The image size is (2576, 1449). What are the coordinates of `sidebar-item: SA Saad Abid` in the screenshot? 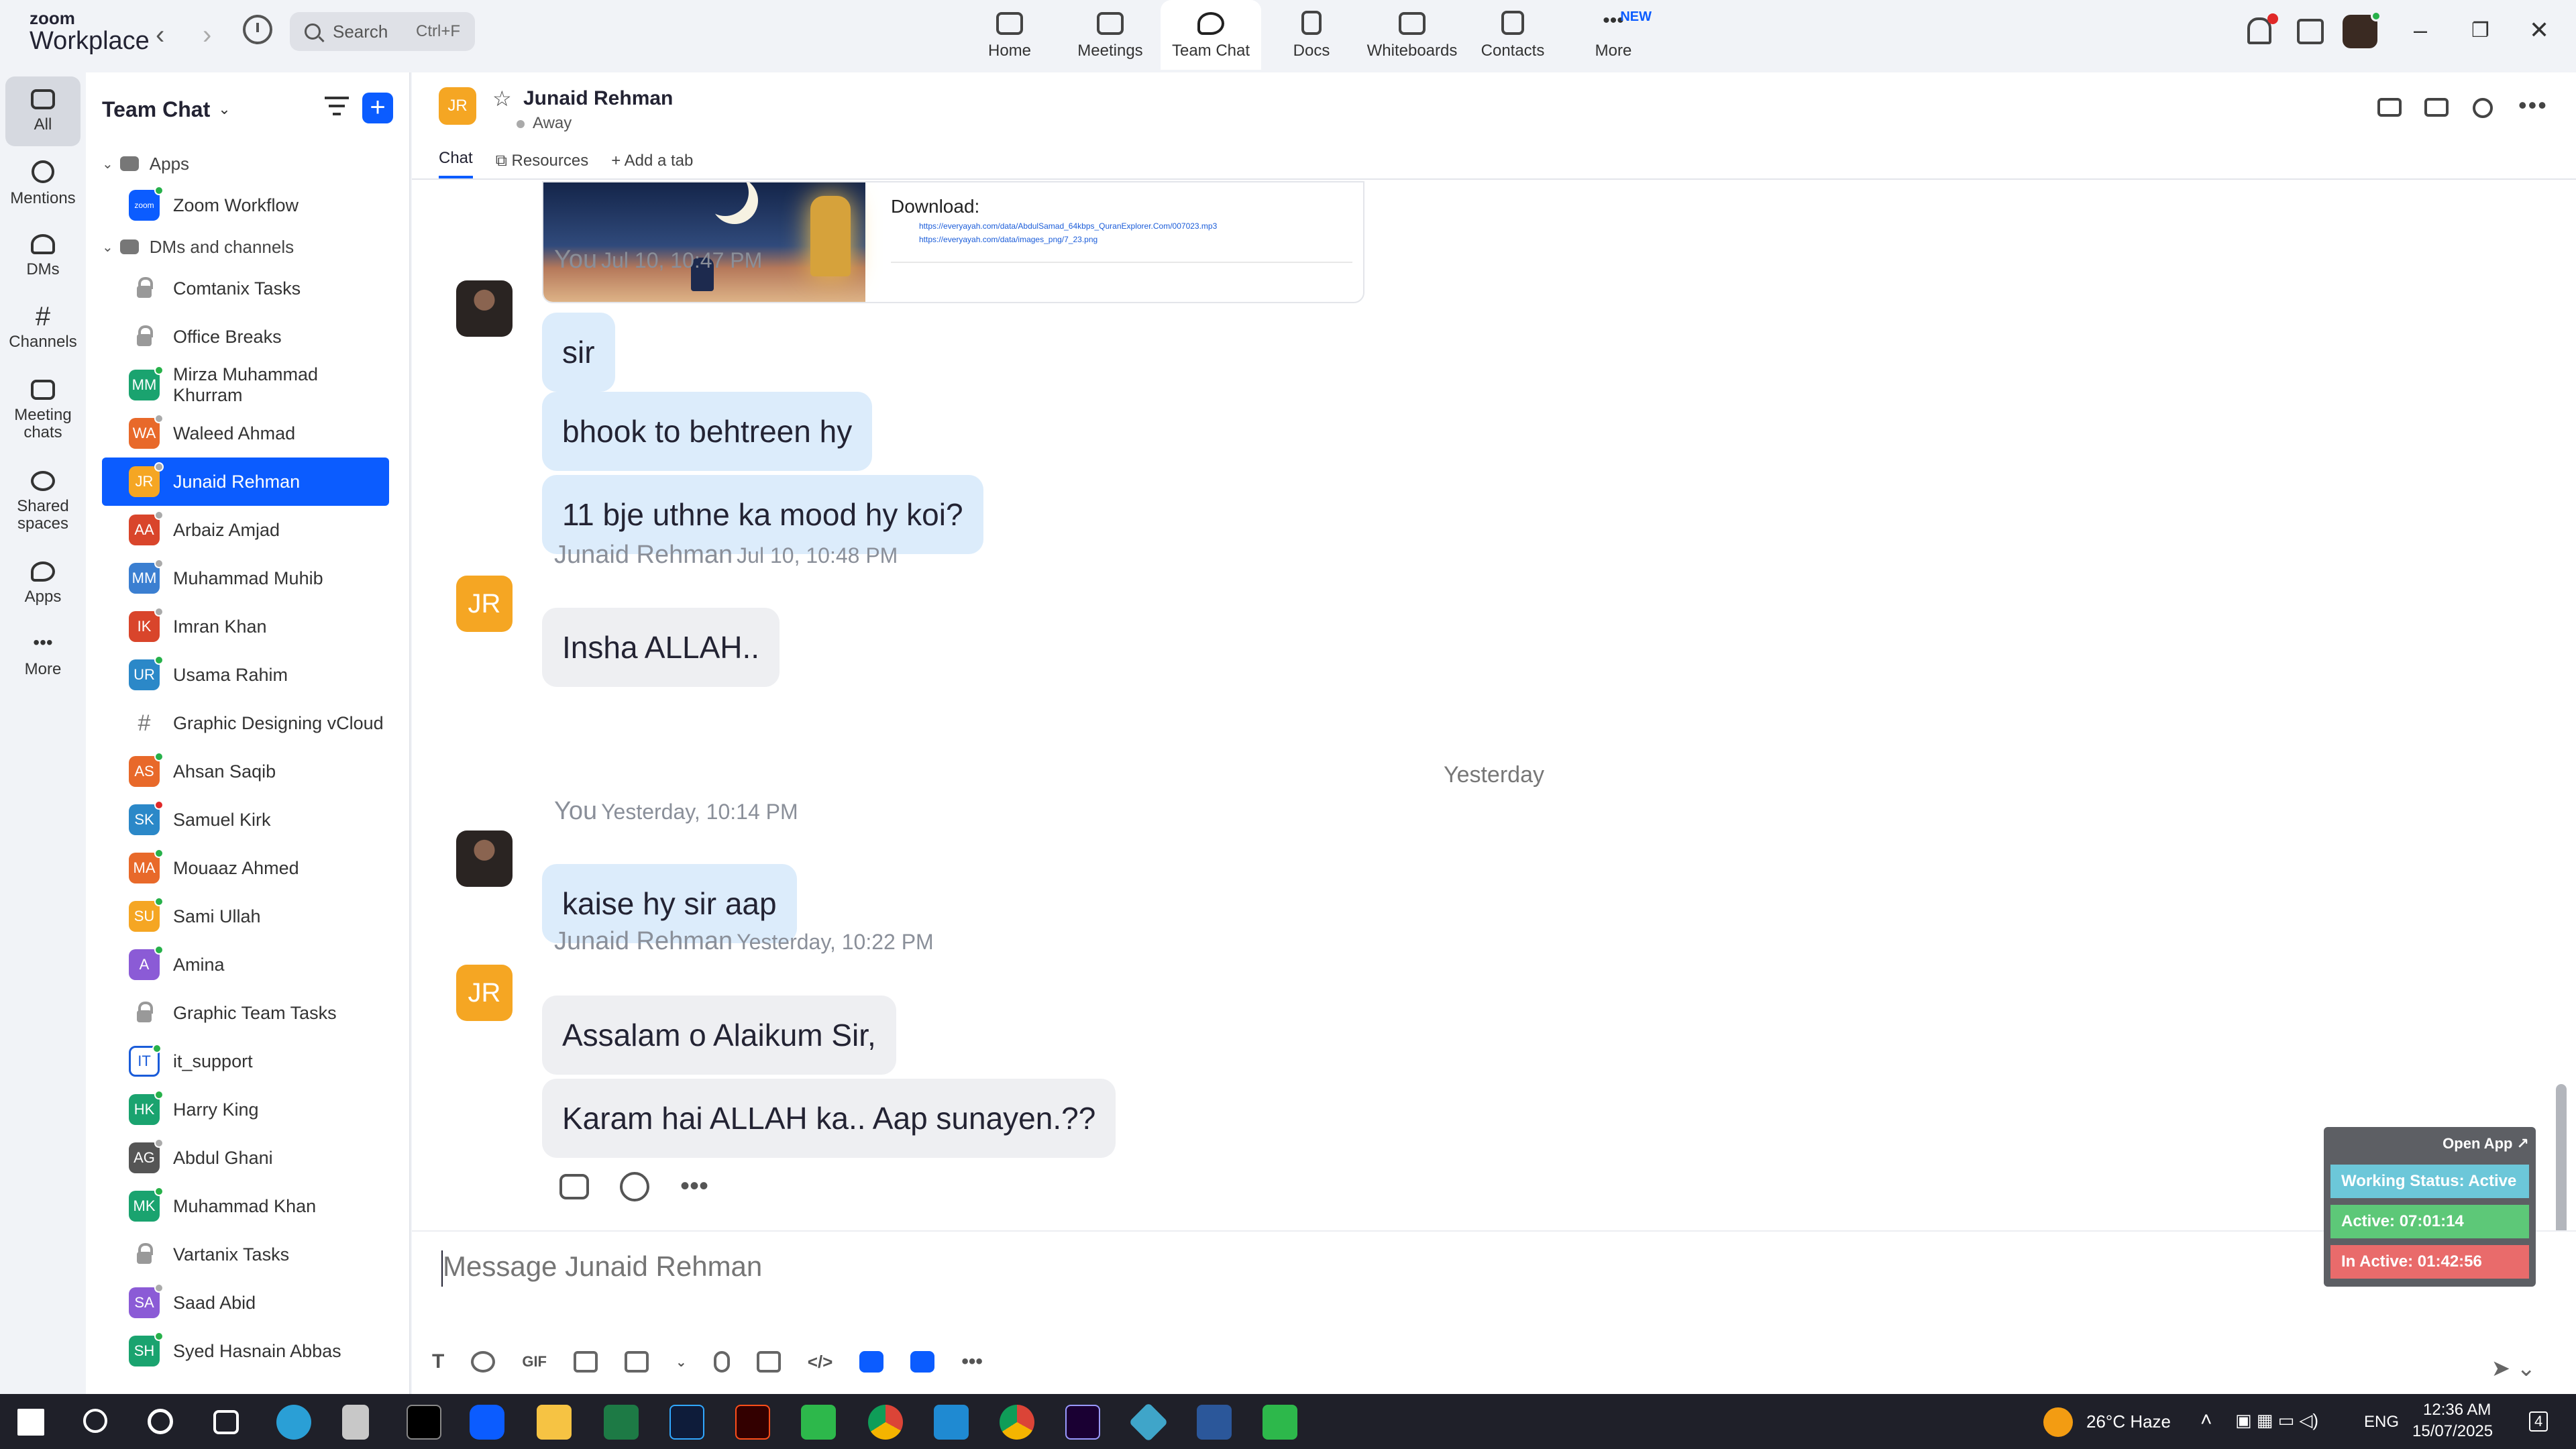 It's located at (245, 1303).